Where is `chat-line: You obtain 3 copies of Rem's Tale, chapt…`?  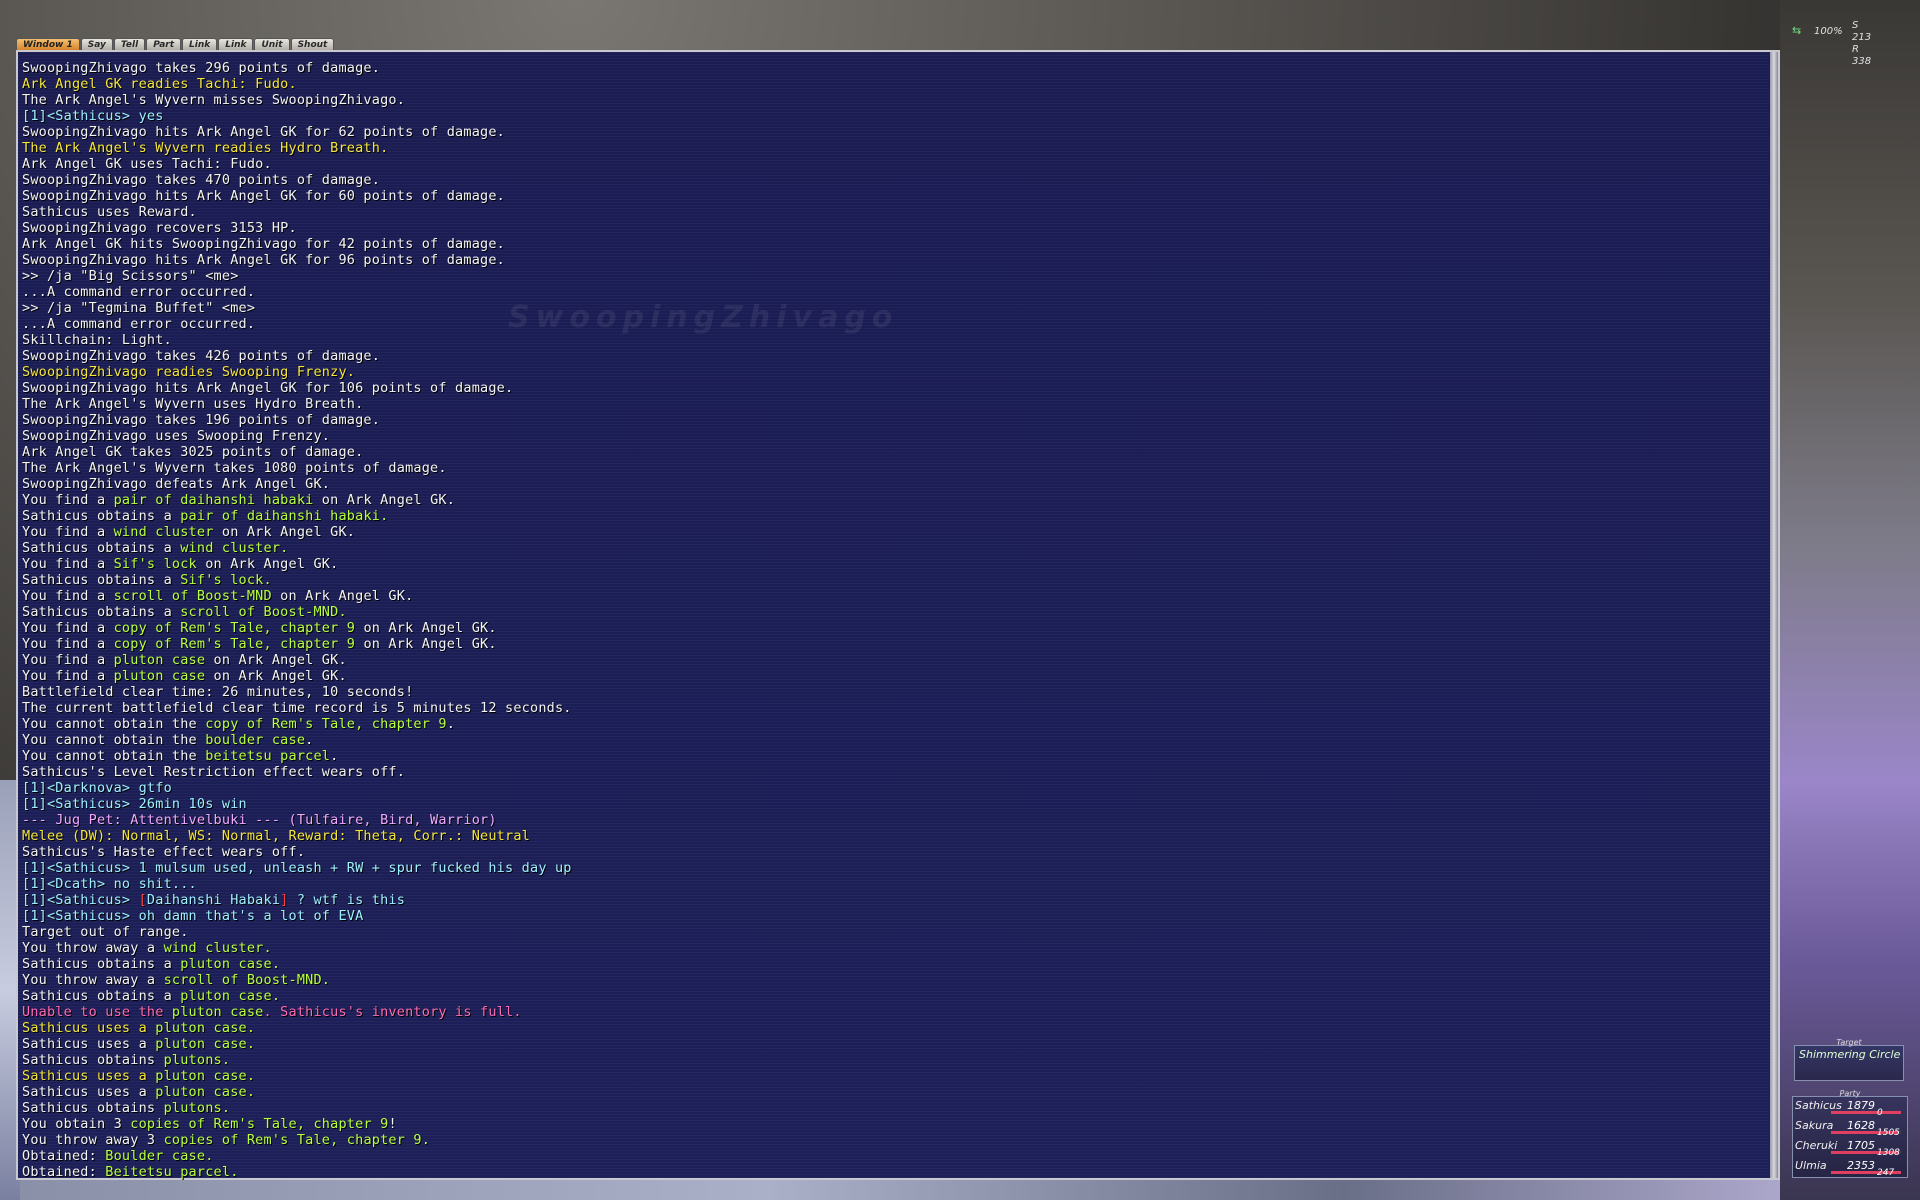
chat-line: You obtain 3 copies of Rem's Tale, chapt… is located at coordinates (297, 1124).